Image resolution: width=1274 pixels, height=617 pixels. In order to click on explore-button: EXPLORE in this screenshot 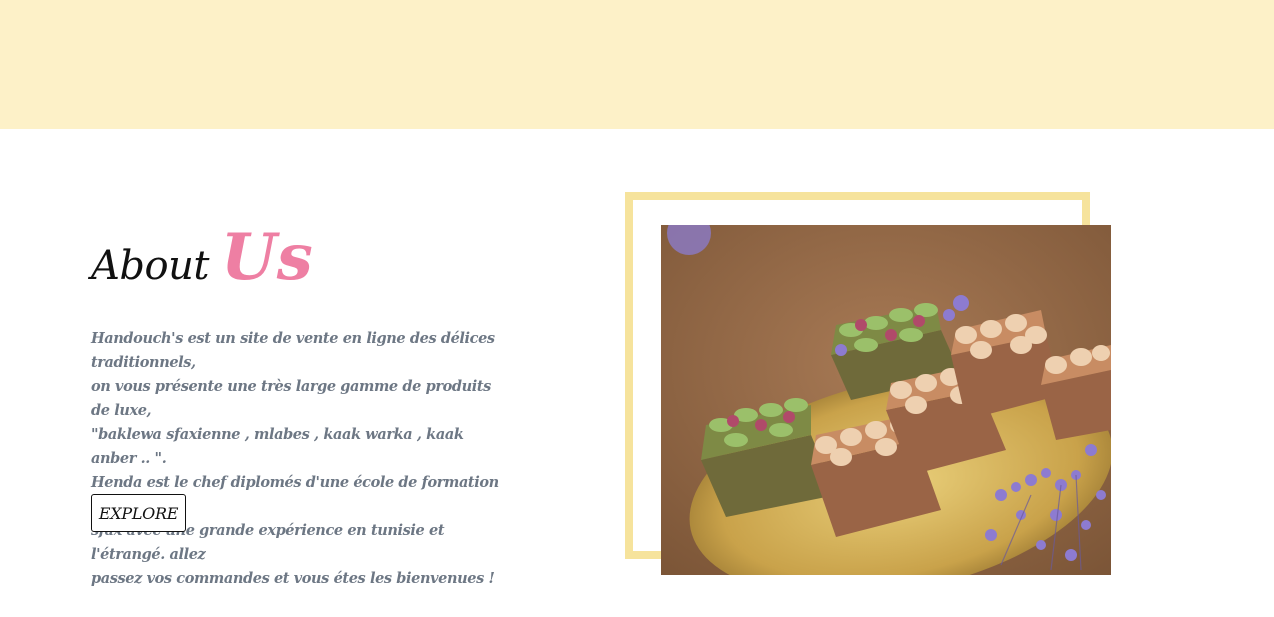, I will do `click(138, 513)`.